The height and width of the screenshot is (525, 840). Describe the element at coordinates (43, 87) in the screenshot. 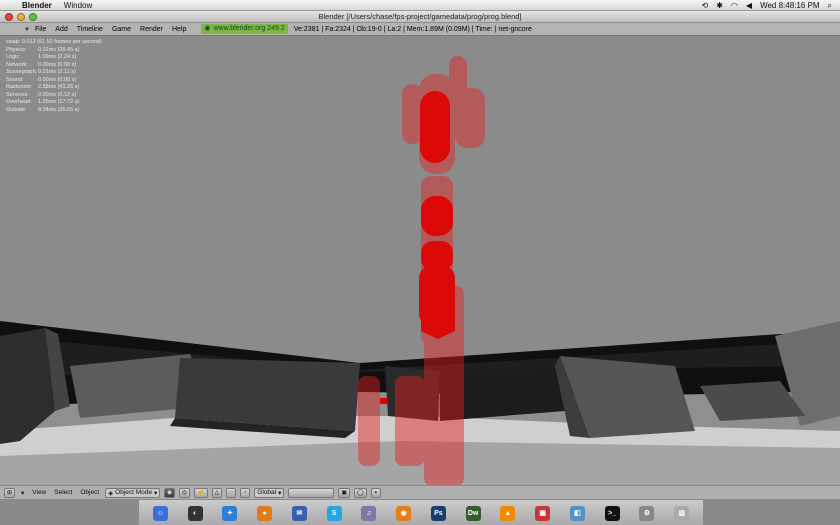

I see `profile-row: Rasterizer: 2.58ms (41.26 s)` at that location.